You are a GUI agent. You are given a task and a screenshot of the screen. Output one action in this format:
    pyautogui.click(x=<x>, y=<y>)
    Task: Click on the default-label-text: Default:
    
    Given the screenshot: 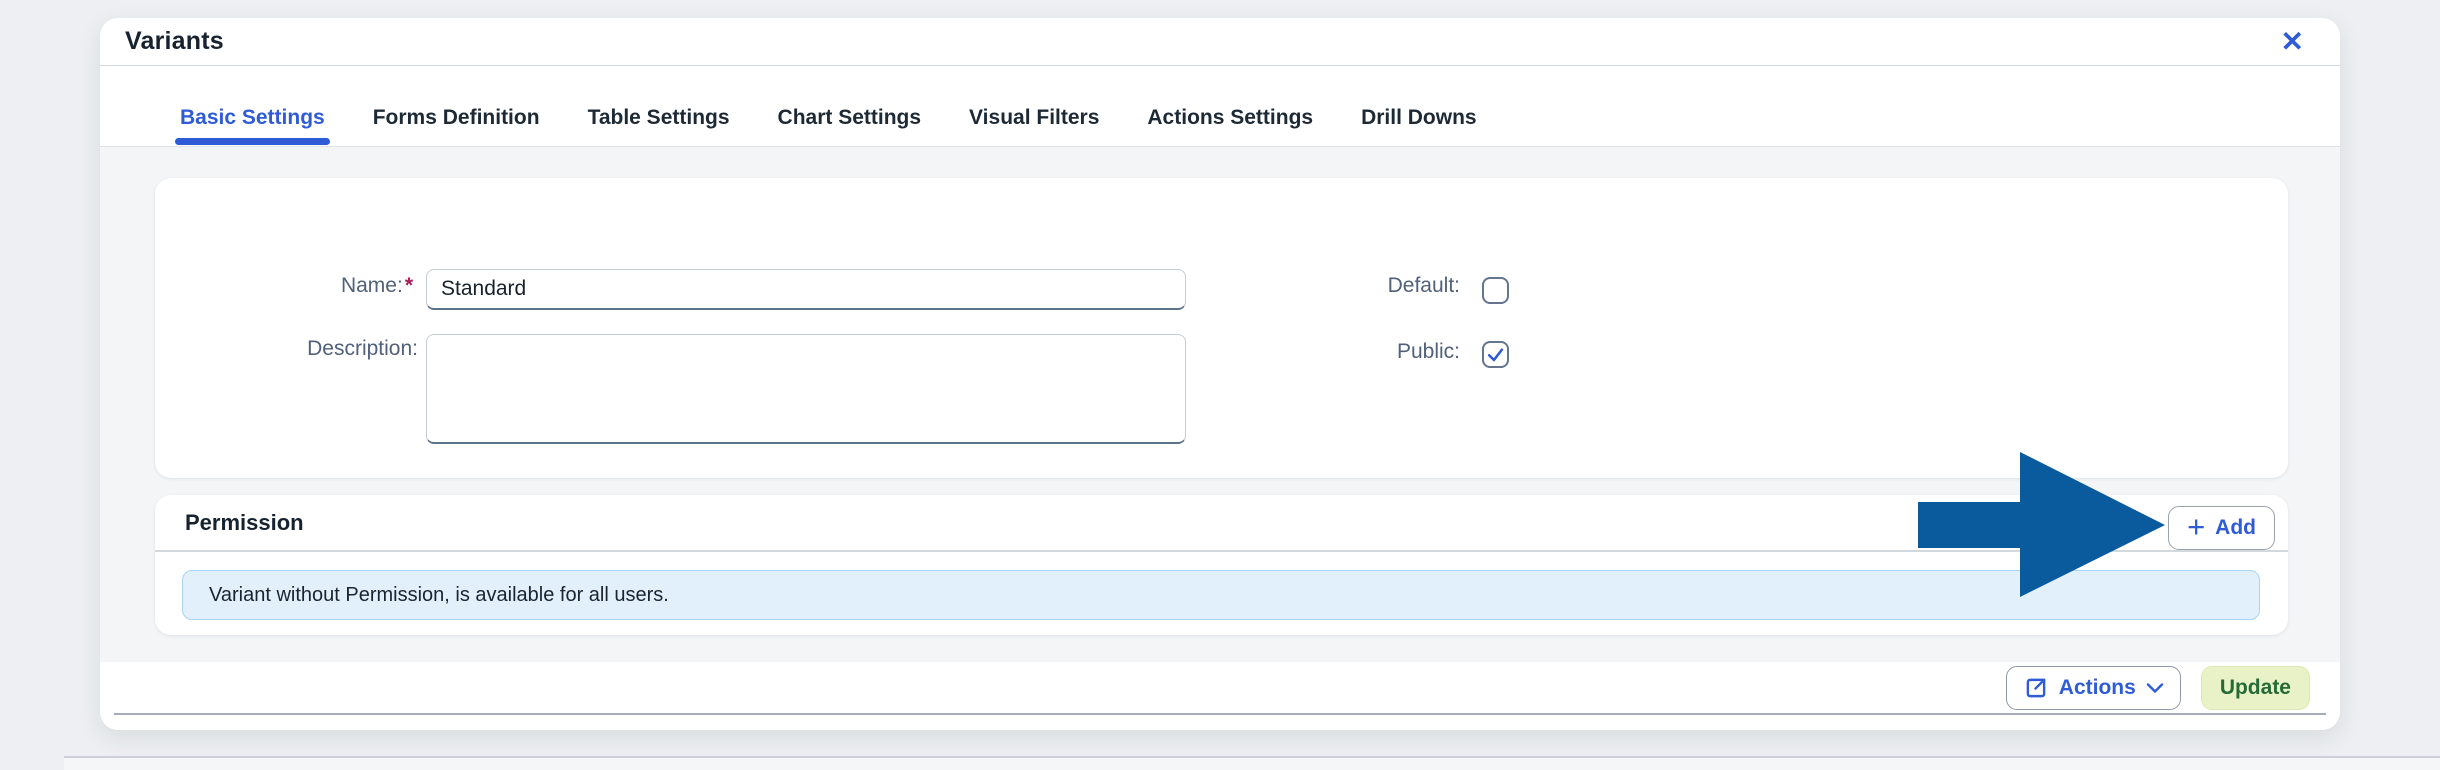 What is the action you would take?
    pyautogui.click(x=1423, y=285)
    